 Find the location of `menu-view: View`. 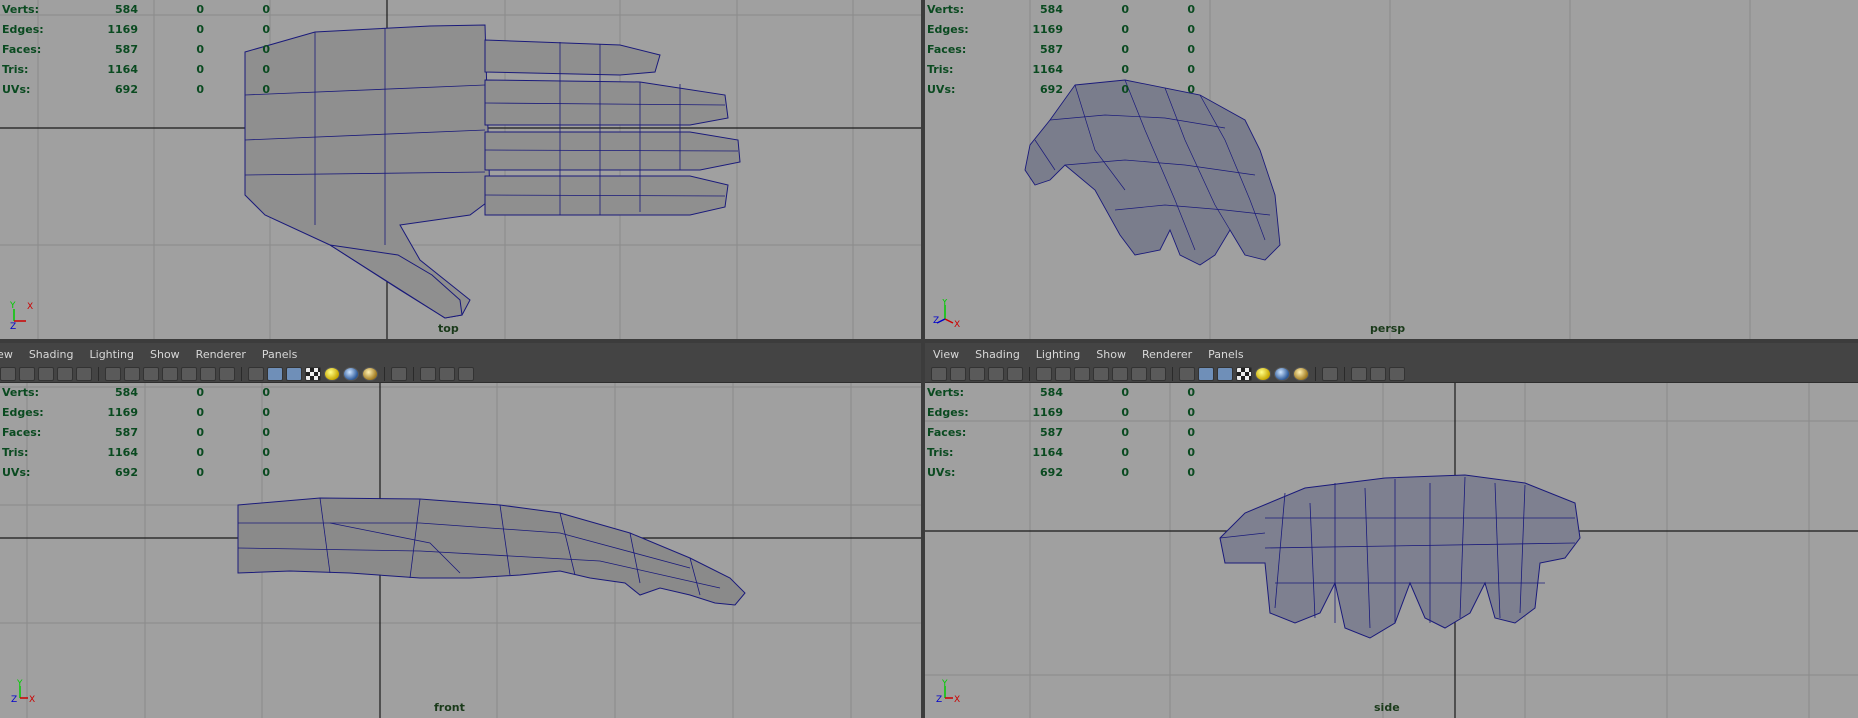

menu-view: View is located at coordinates (946, 354).